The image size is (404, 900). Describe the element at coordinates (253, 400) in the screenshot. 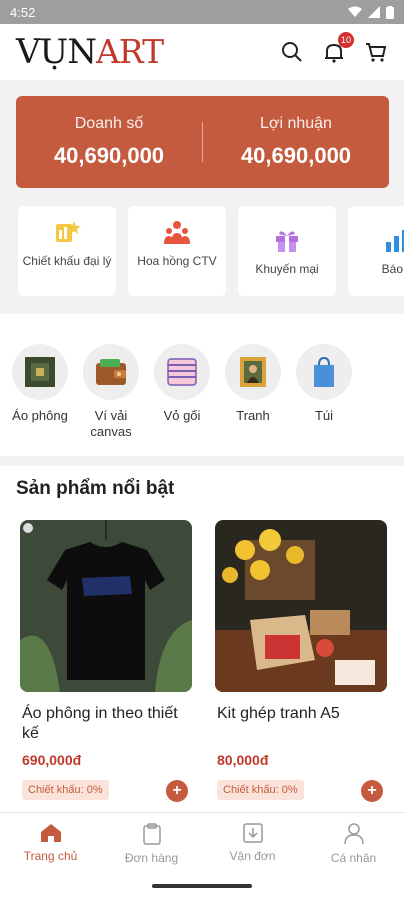

I see `category-painting: Tranh` at that location.